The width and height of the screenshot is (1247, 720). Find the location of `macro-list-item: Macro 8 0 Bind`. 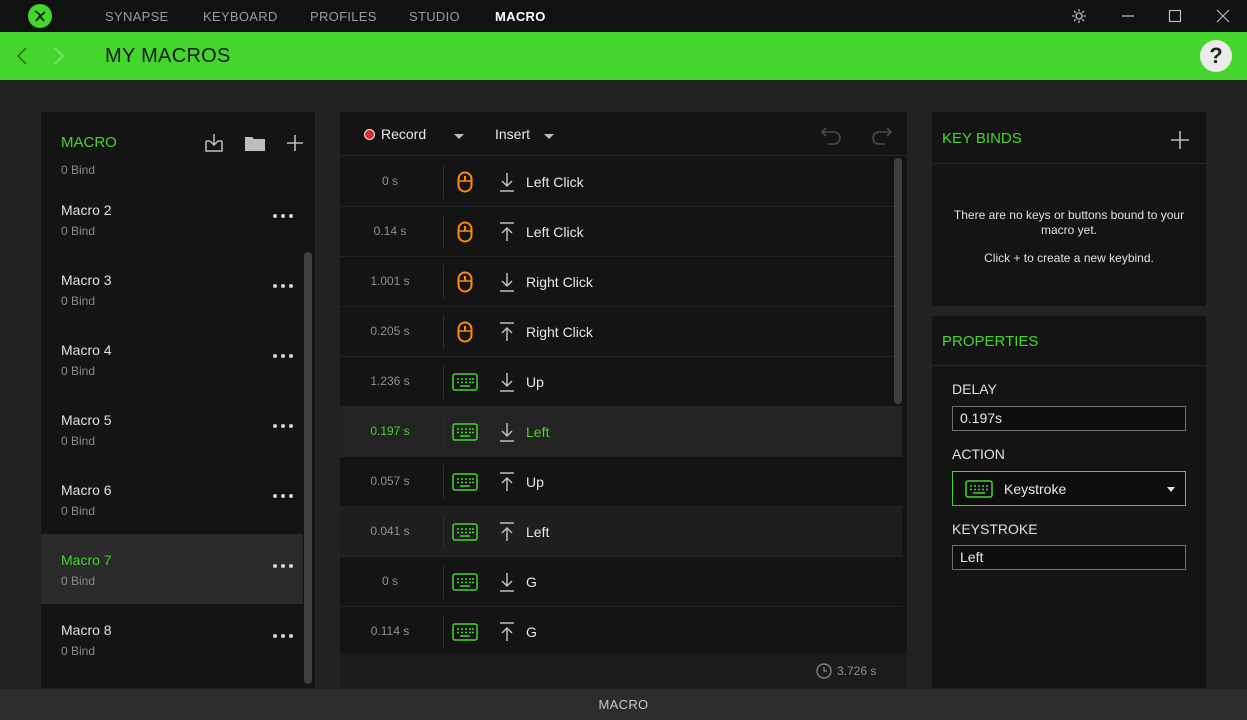

macro-list-item: Macro 8 0 Bind is located at coordinates (172, 639).